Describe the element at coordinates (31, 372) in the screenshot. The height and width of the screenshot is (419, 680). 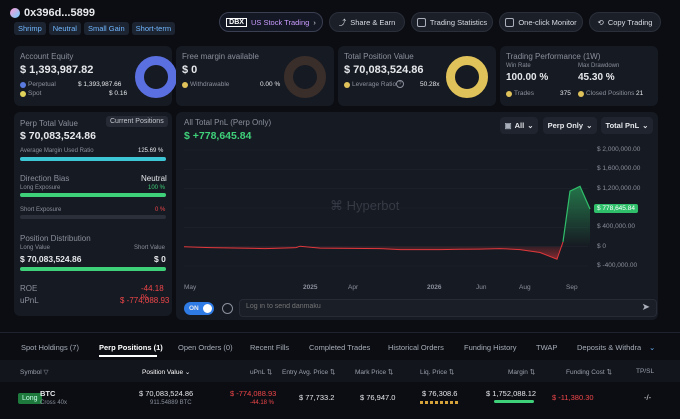
I see `col-symbol-label: Symbol` at that location.